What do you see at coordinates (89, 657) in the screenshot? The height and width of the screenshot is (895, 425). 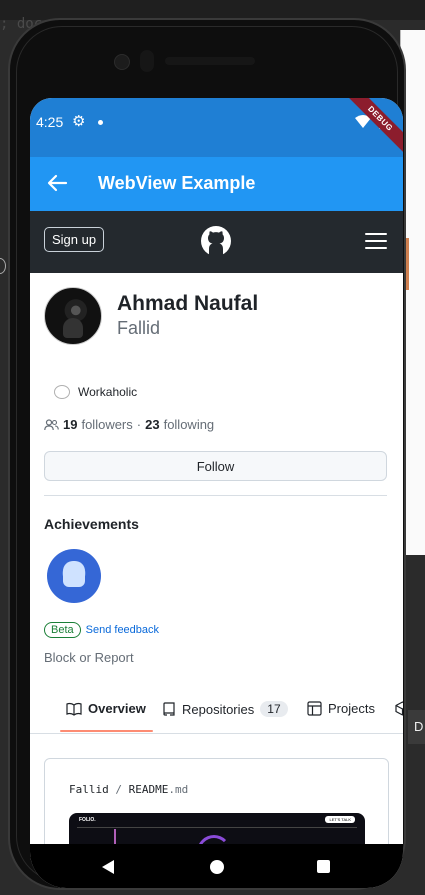 I see `block-report-link: Block or Report` at bounding box center [89, 657].